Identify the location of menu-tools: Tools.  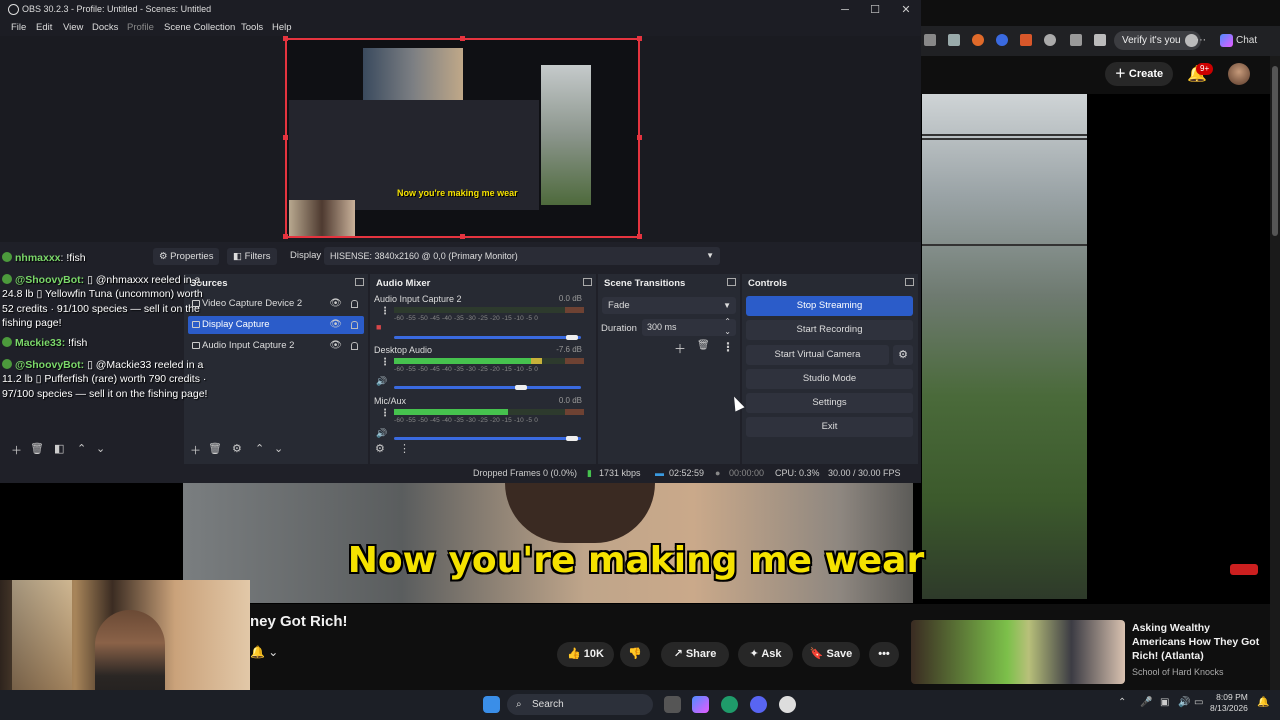
(252, 27).